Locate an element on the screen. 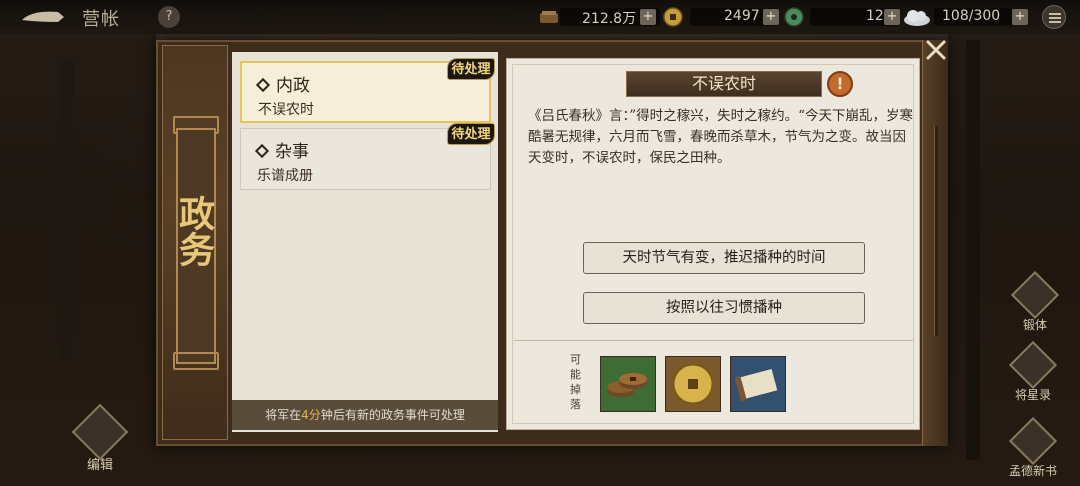  close-icon is located at coordinates (936, 50).